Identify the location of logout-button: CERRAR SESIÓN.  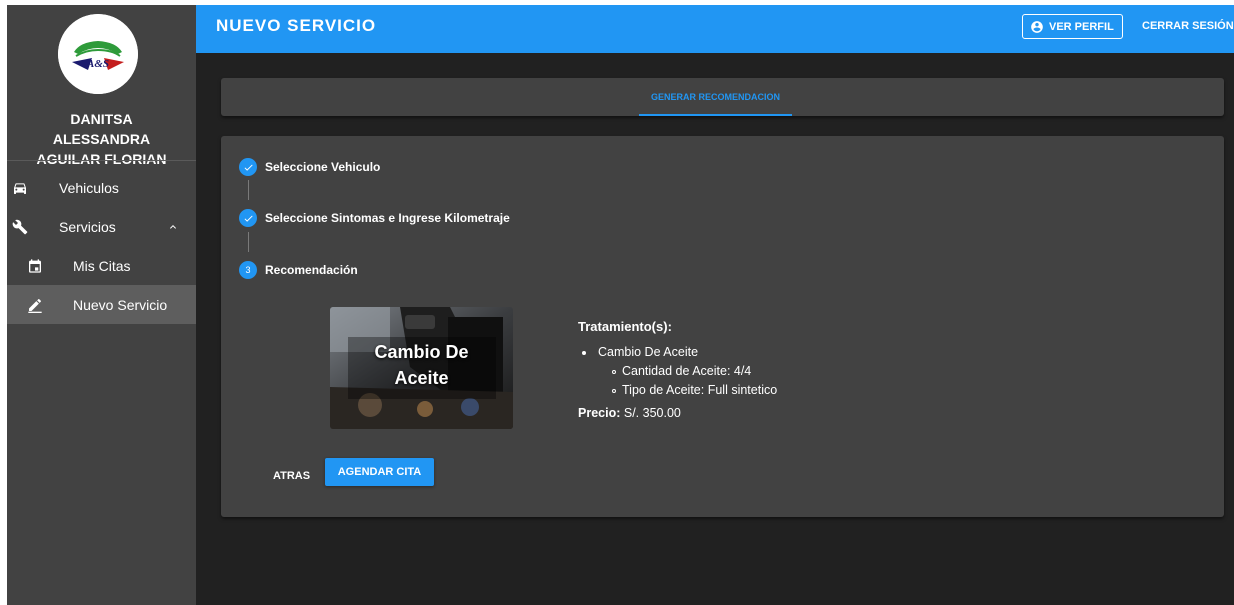
(1188, 26).